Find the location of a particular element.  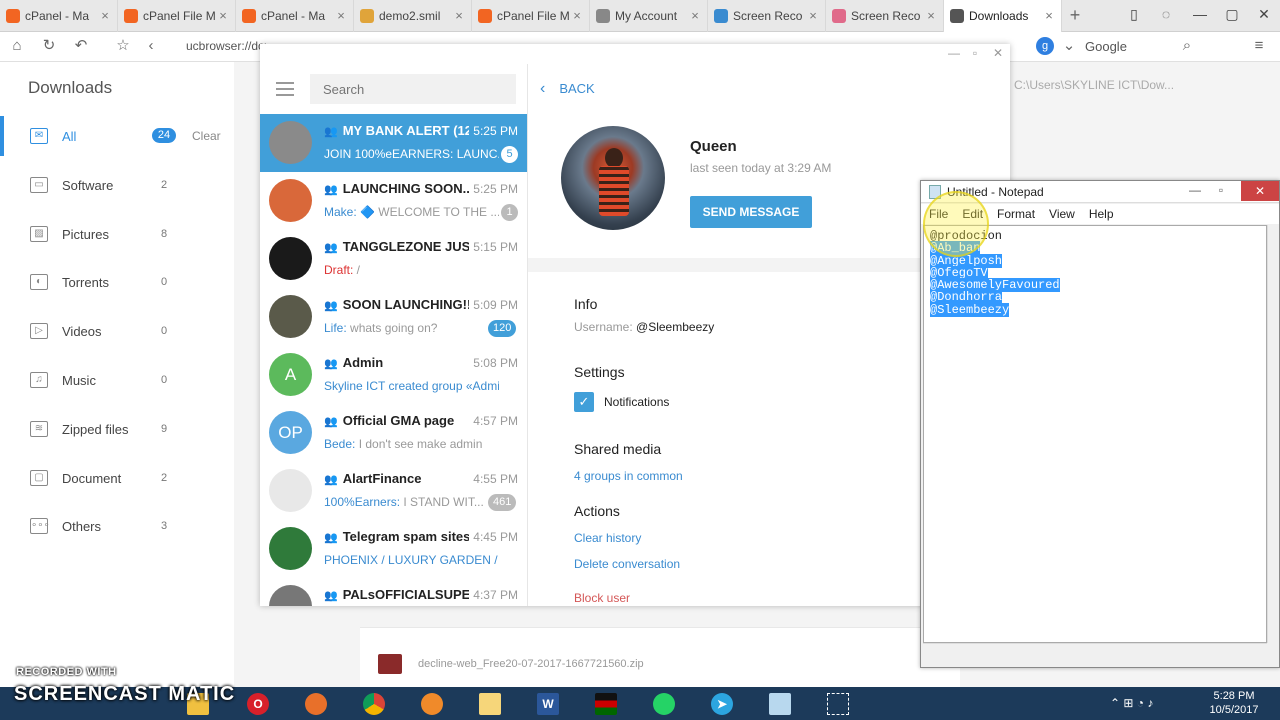

videos-icon: ▷ is located at coordinates (39, 331).